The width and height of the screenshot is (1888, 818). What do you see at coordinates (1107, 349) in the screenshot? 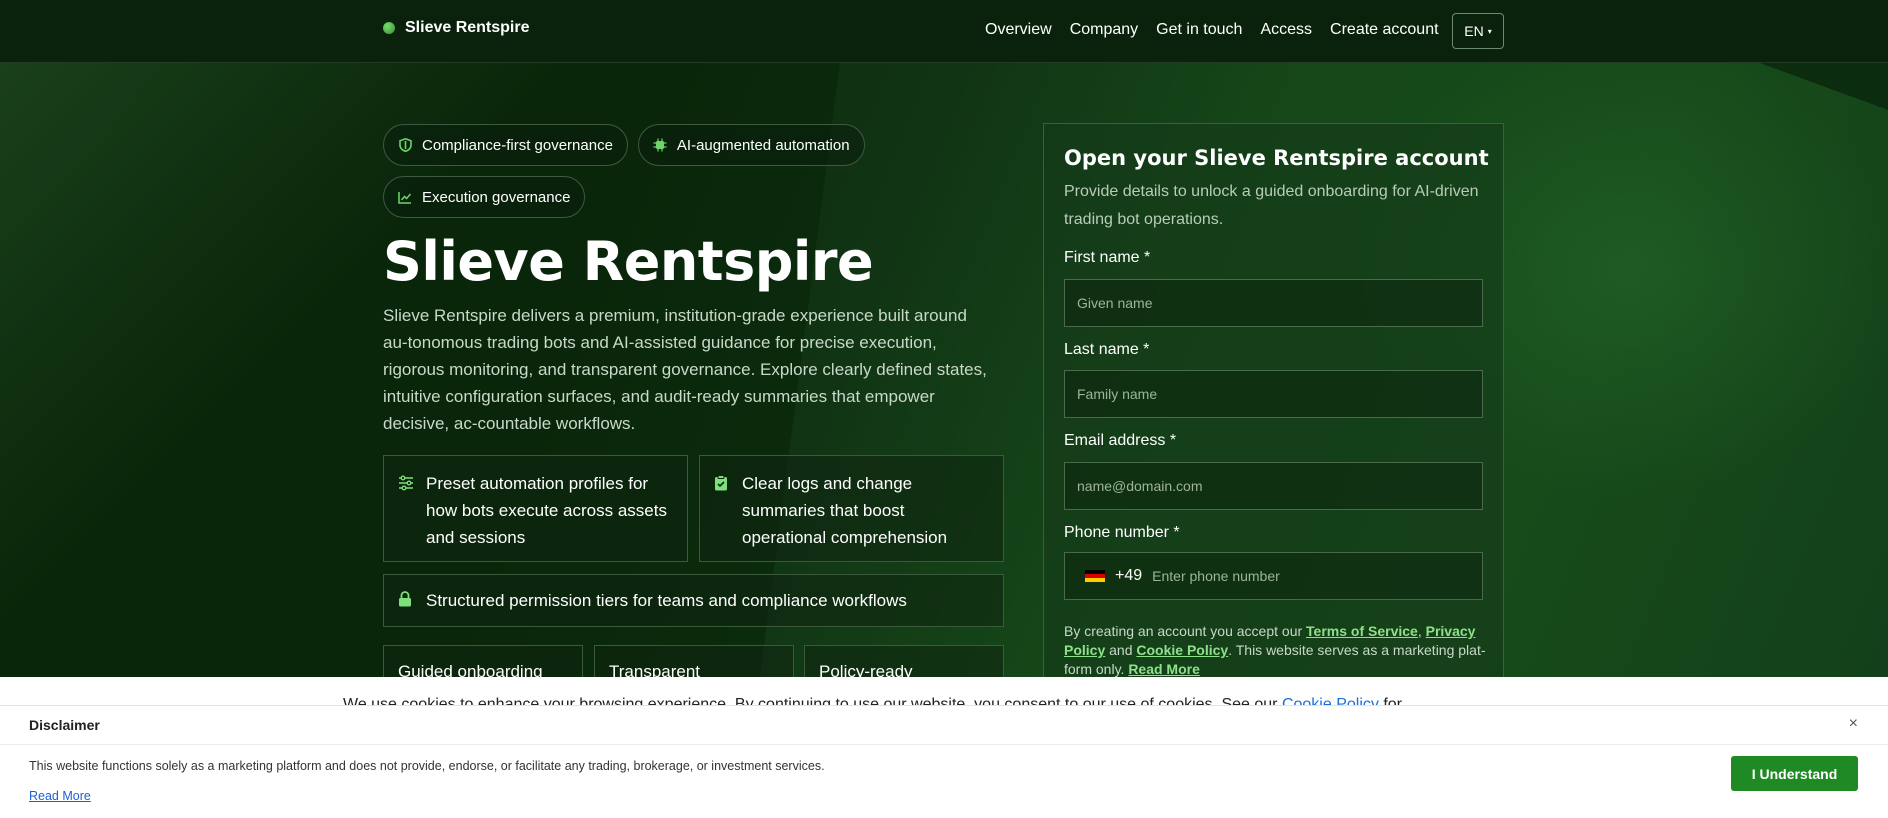
I see `last-name-label: Last name *` at bounding box center [1107, 349].